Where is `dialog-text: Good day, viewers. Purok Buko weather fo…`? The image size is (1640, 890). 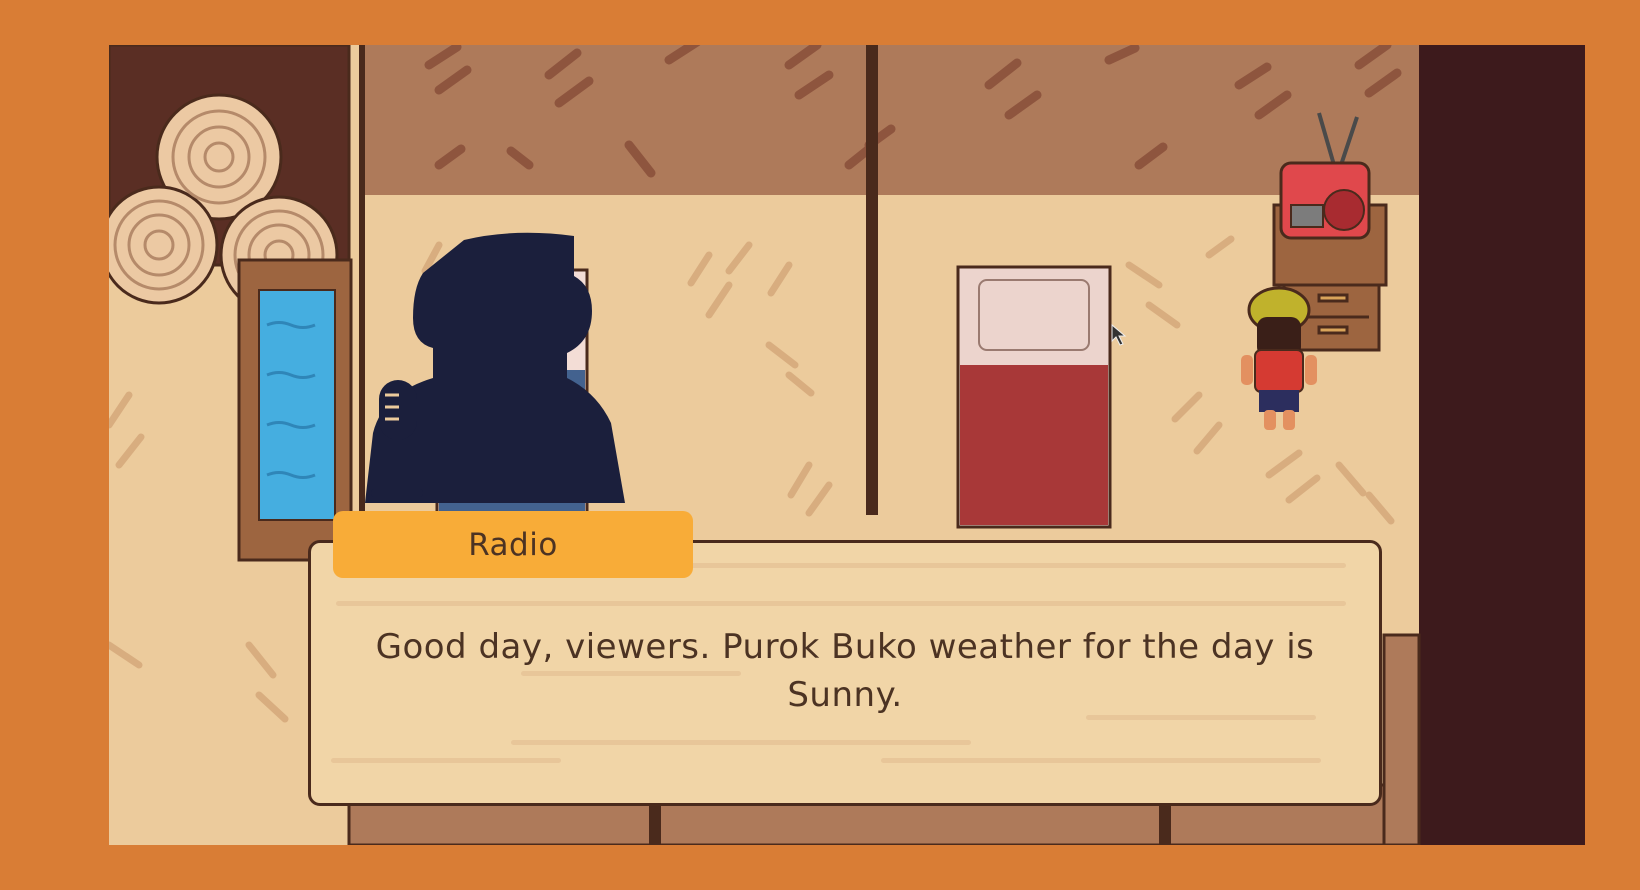 dialog-text: Good day, viewers. Purok Buko weather fo… is located at coordinates (845, 671).